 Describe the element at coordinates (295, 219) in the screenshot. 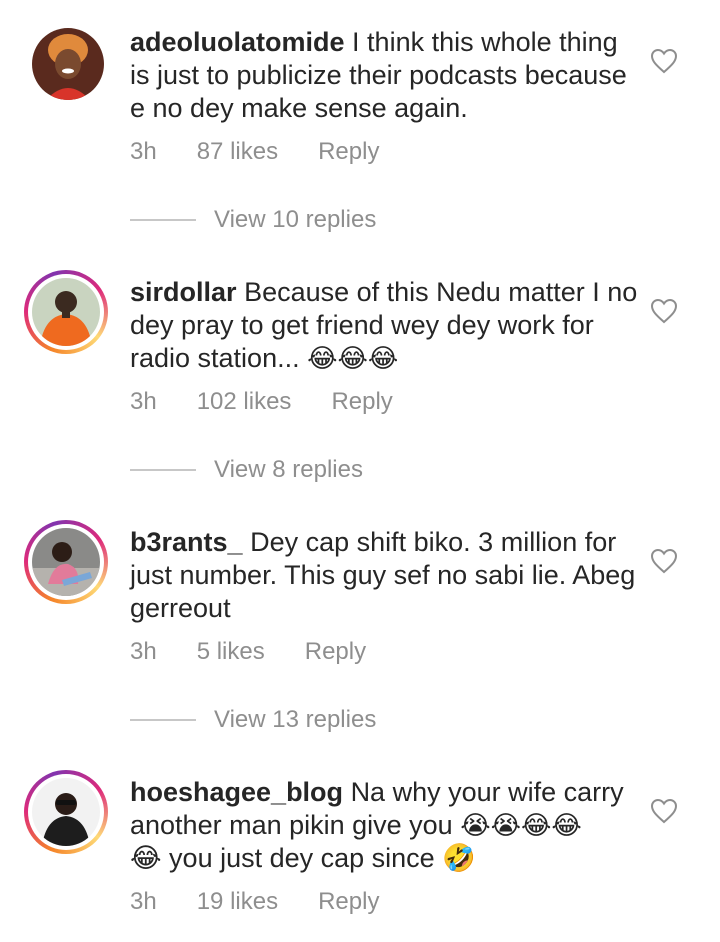

I see `view-replies-label: View 10 replies` at that location.